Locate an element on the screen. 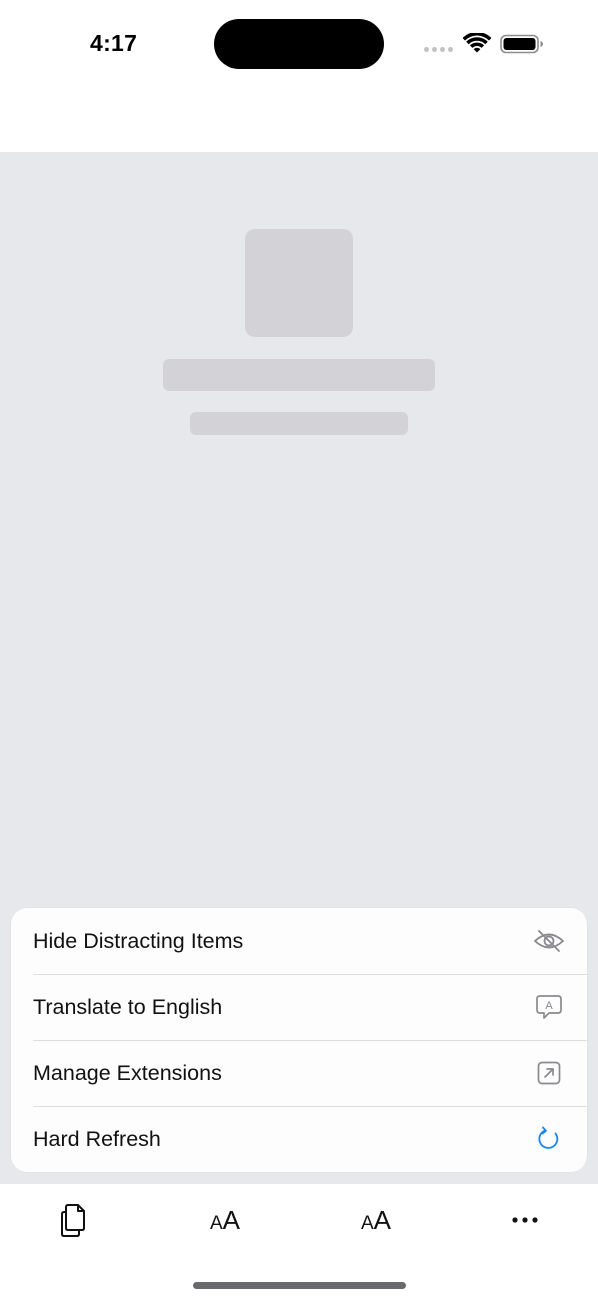  placeholder-image is located at coordinates (299, 283).